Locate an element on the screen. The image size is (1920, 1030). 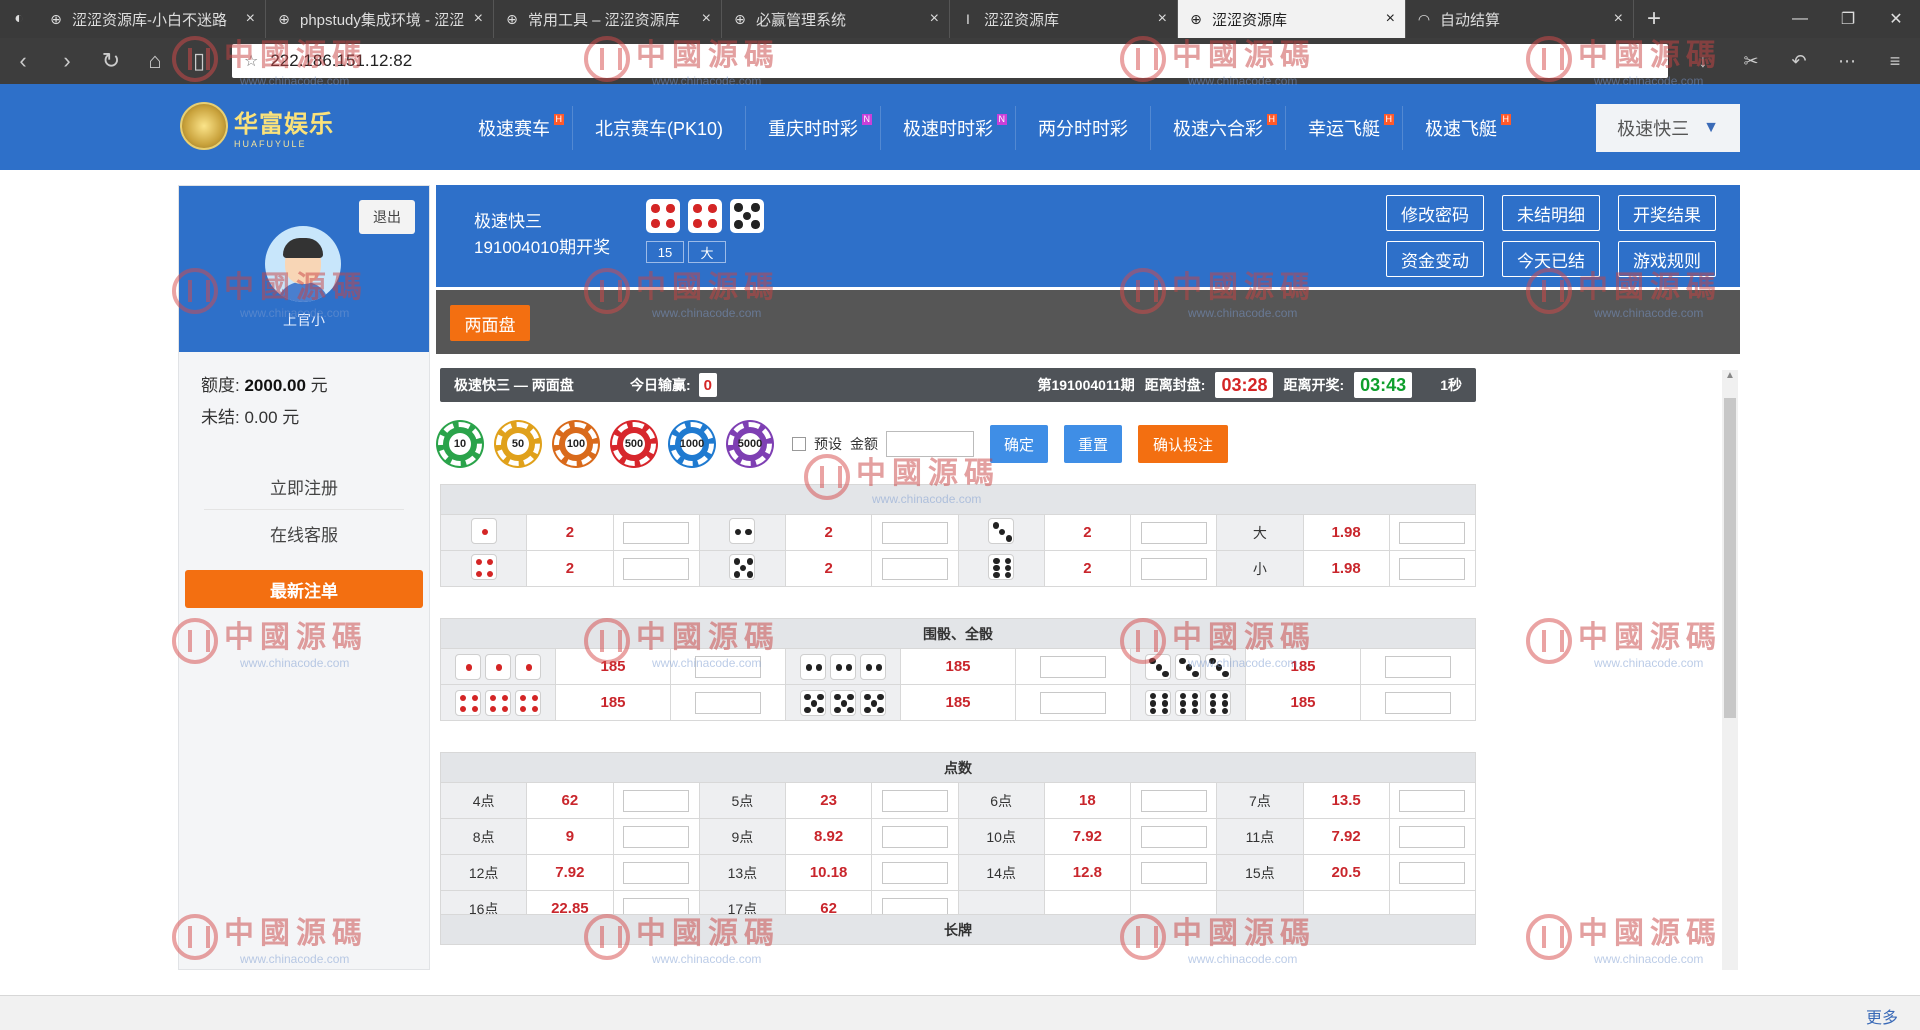
nav-item: 幸运飞艇 H is located at coordinates (1345, 128).